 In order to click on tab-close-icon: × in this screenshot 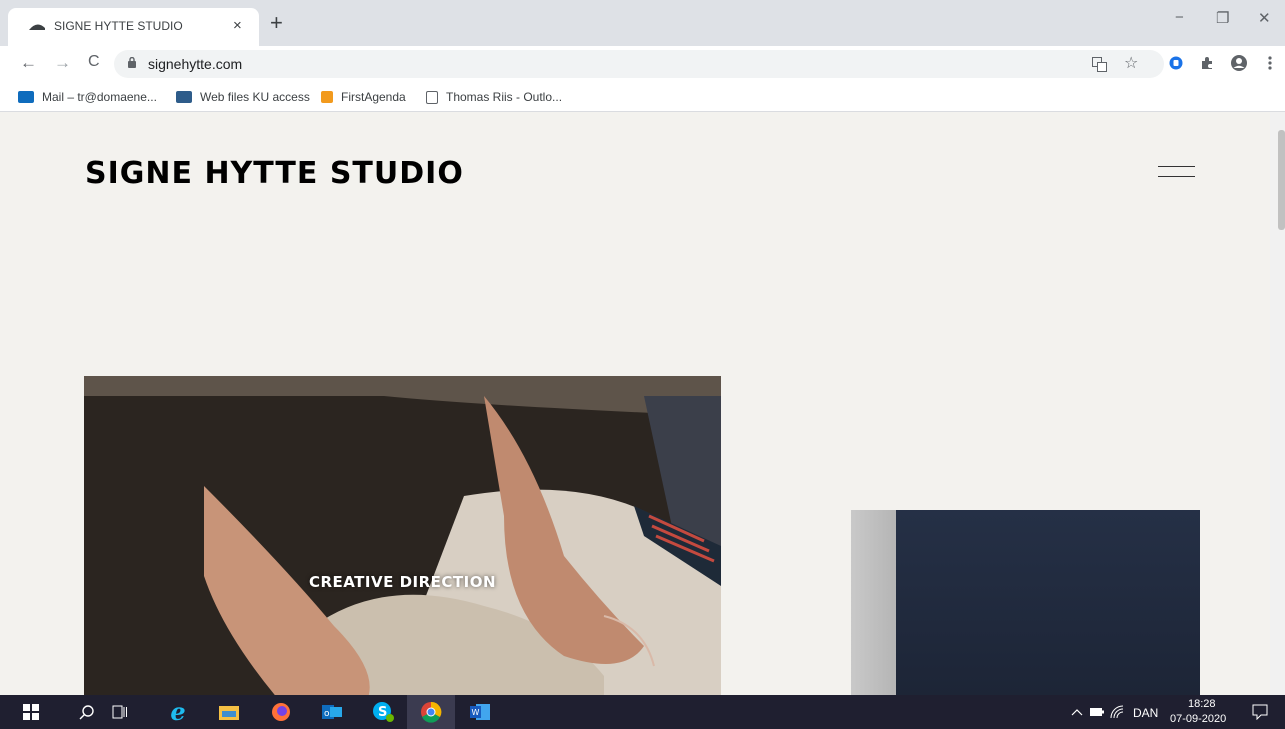, I will do `click(237, 25)`.